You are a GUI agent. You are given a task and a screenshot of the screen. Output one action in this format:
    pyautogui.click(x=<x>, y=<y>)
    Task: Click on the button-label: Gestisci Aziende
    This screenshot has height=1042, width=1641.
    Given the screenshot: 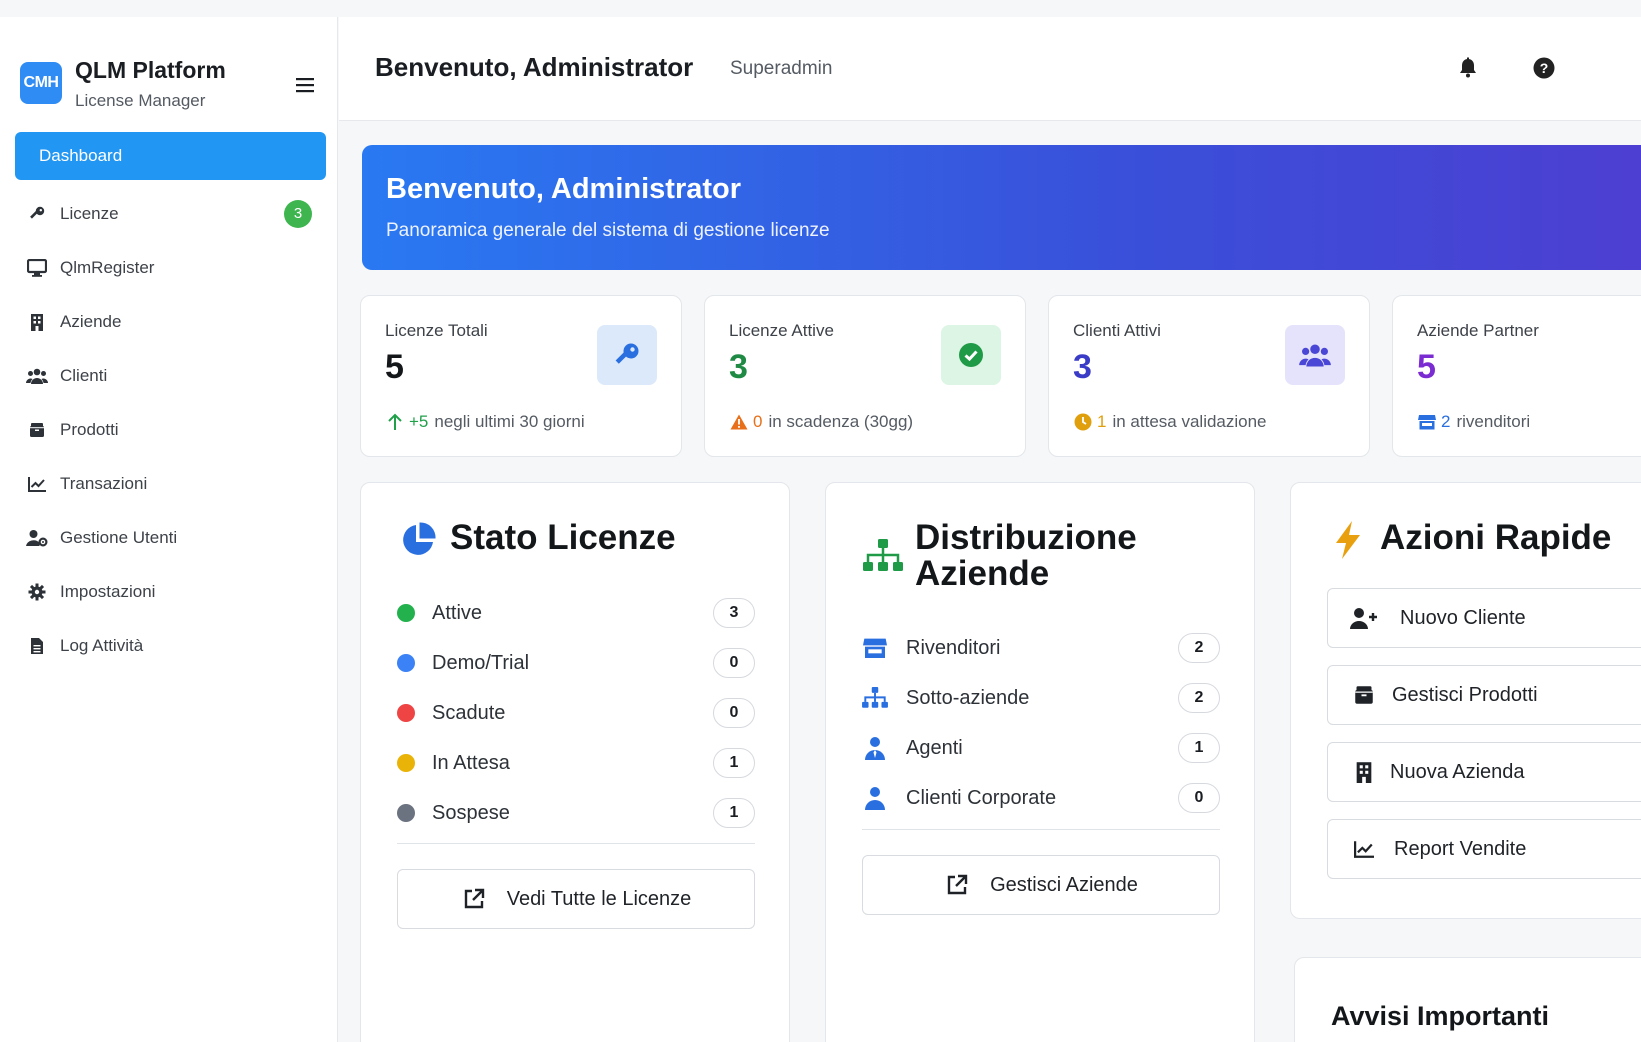 What is the action you would take?
    pyautogui.click(x=1064, y=884)
    